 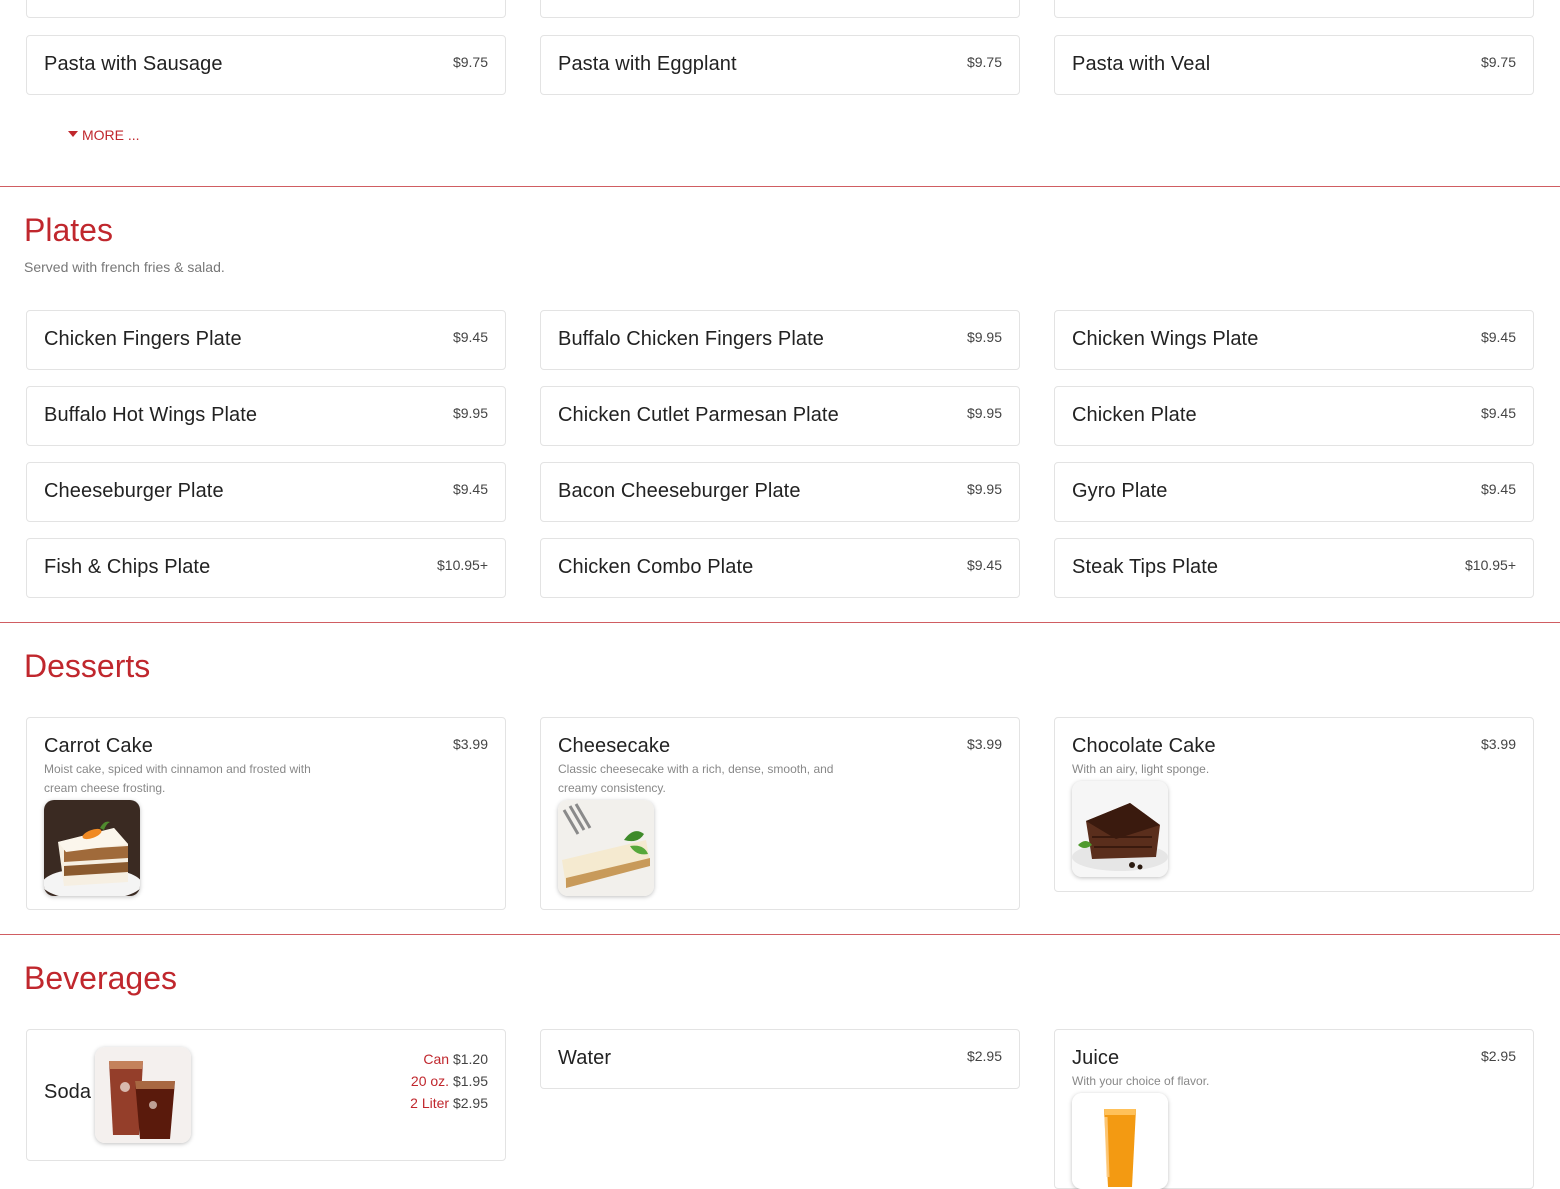 I want to click on menu-item-card: Water $2.95, so click(x=780, y=1059).